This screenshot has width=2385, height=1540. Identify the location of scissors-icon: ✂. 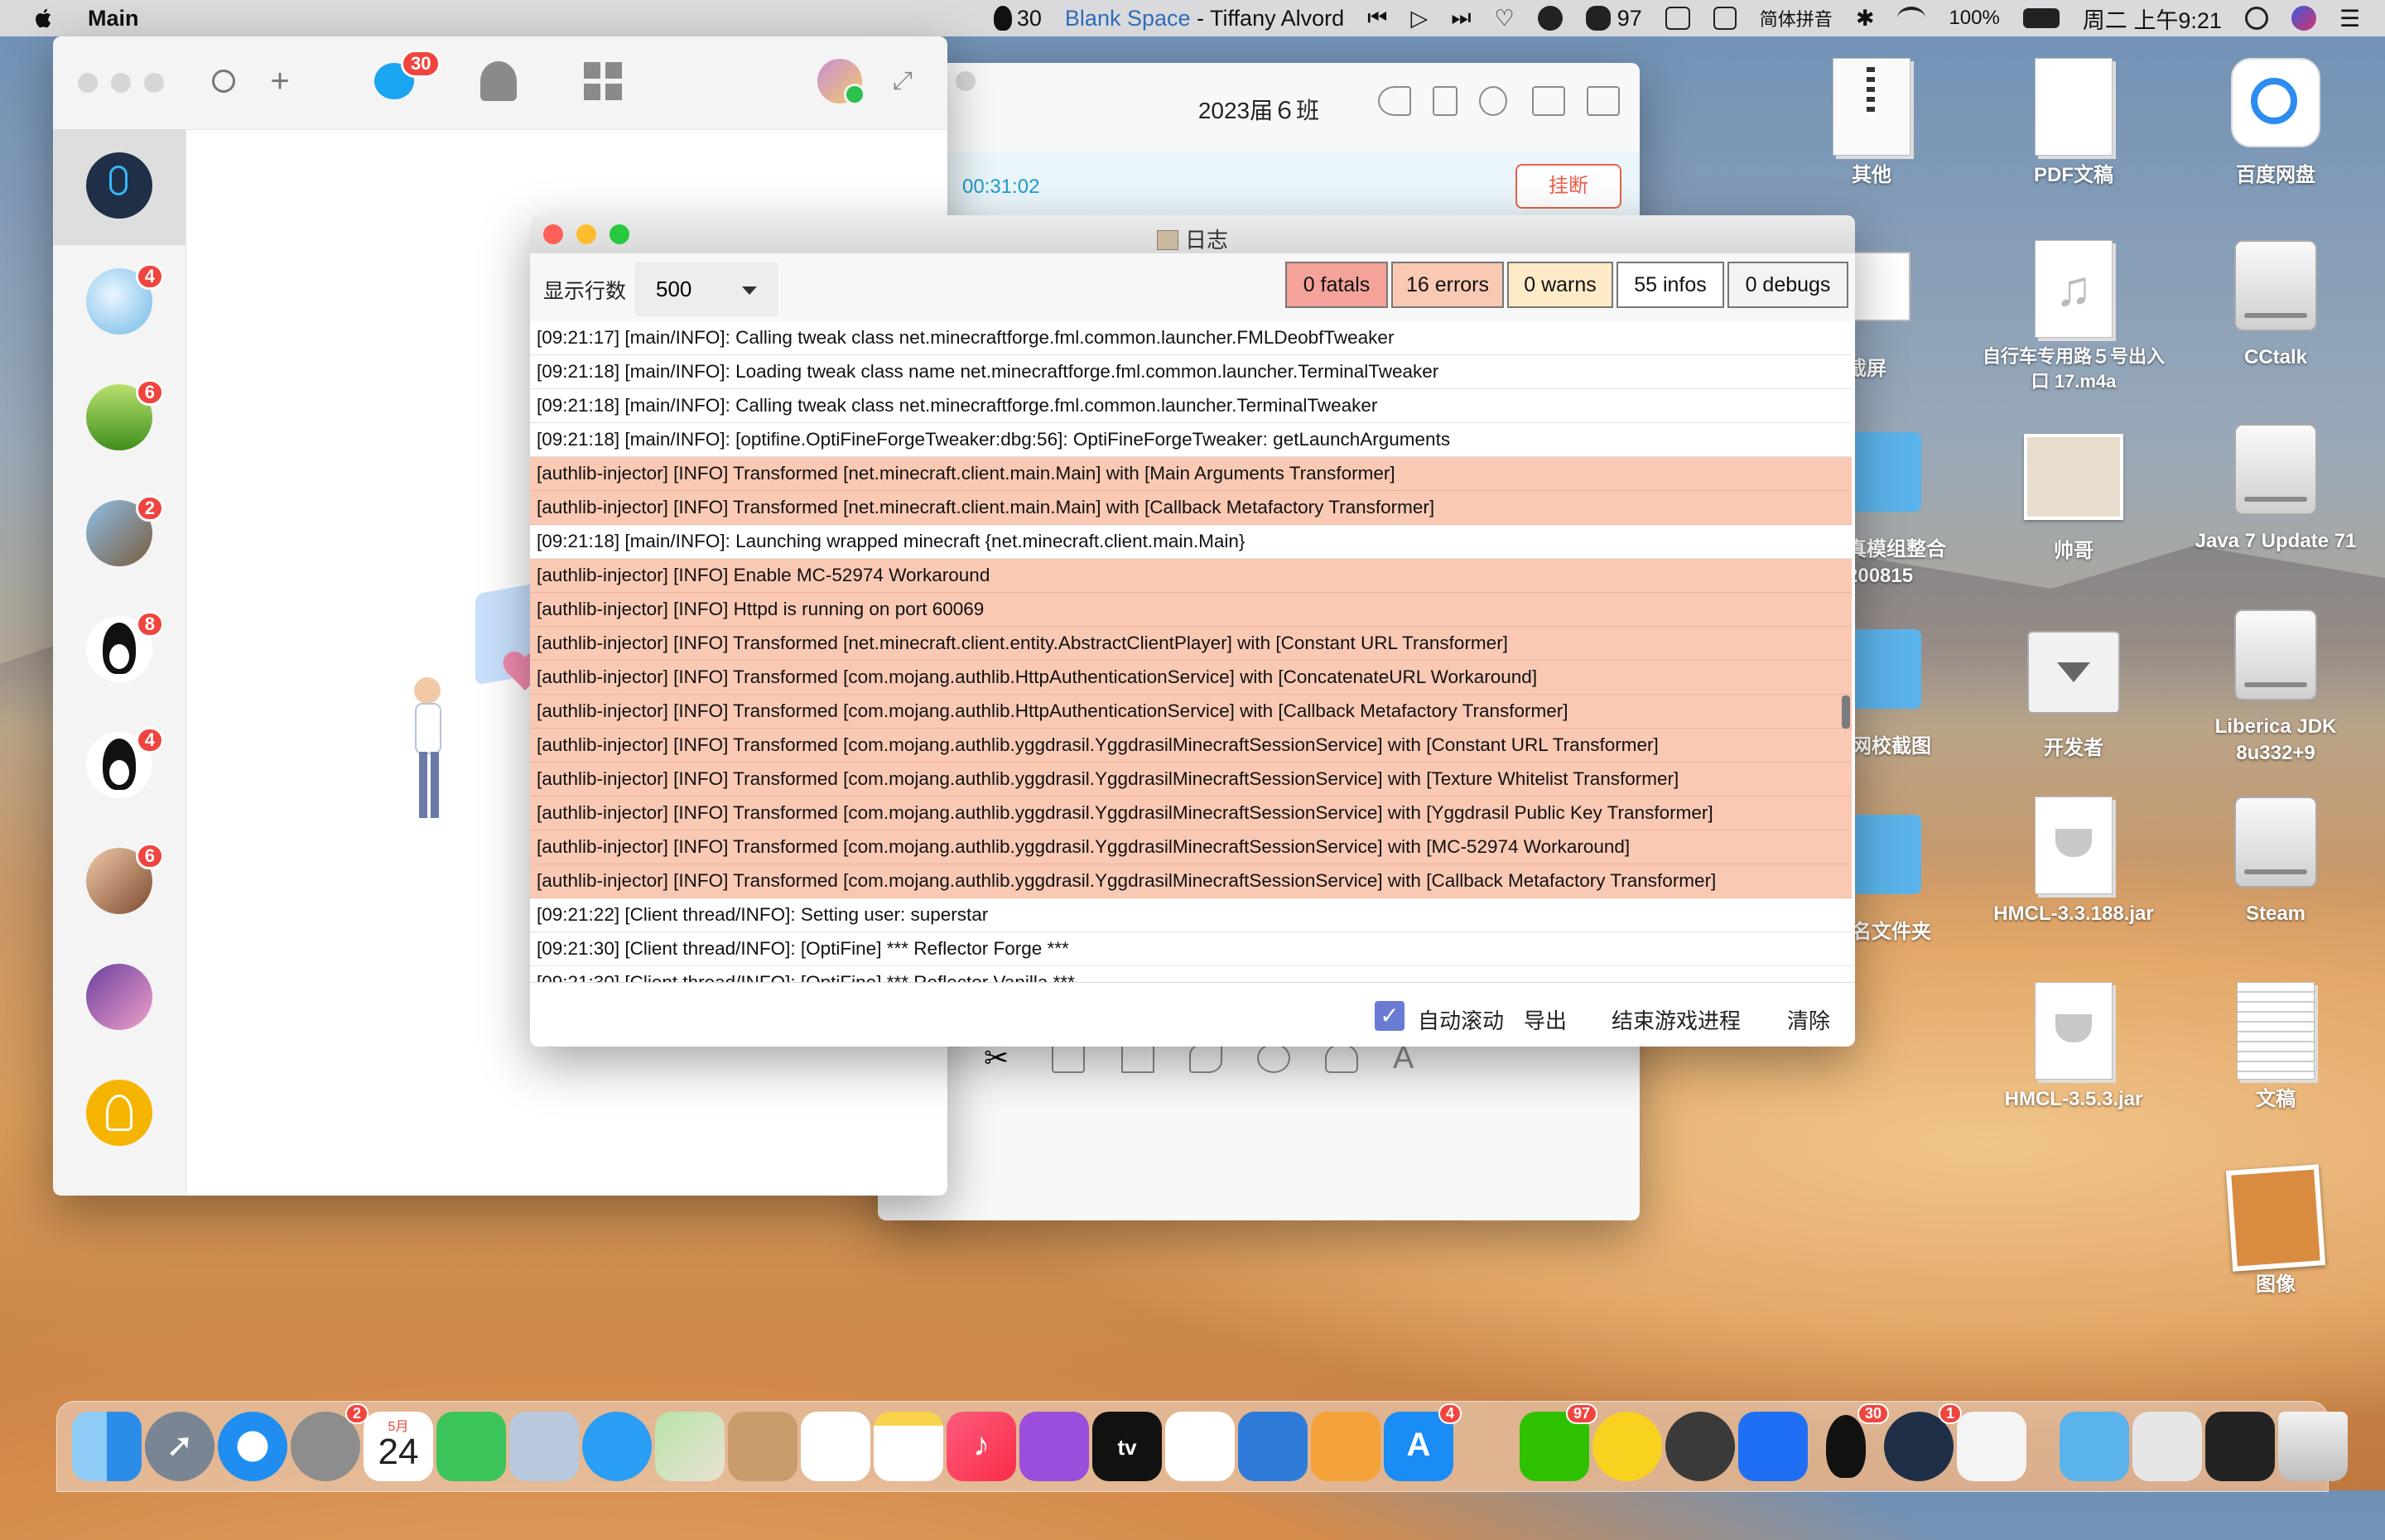
(1000, 1058).